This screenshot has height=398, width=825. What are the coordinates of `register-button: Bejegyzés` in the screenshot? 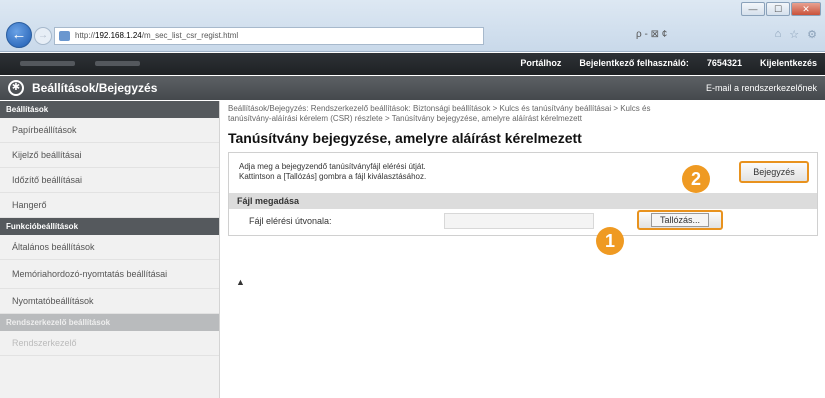 It's located at (774, 172).